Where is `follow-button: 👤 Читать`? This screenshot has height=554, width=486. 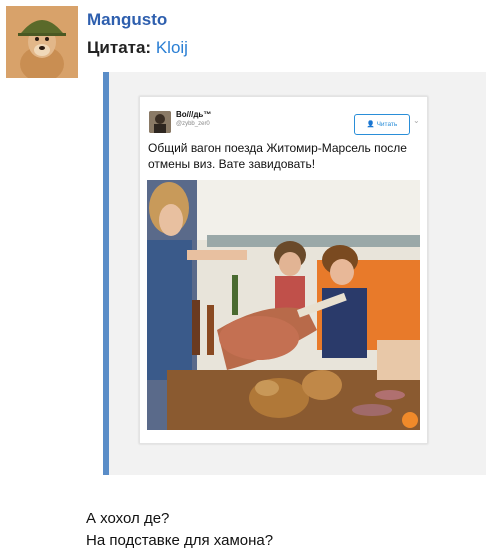
follow-button: 👤 Читать is located at coordinates (382, 124).